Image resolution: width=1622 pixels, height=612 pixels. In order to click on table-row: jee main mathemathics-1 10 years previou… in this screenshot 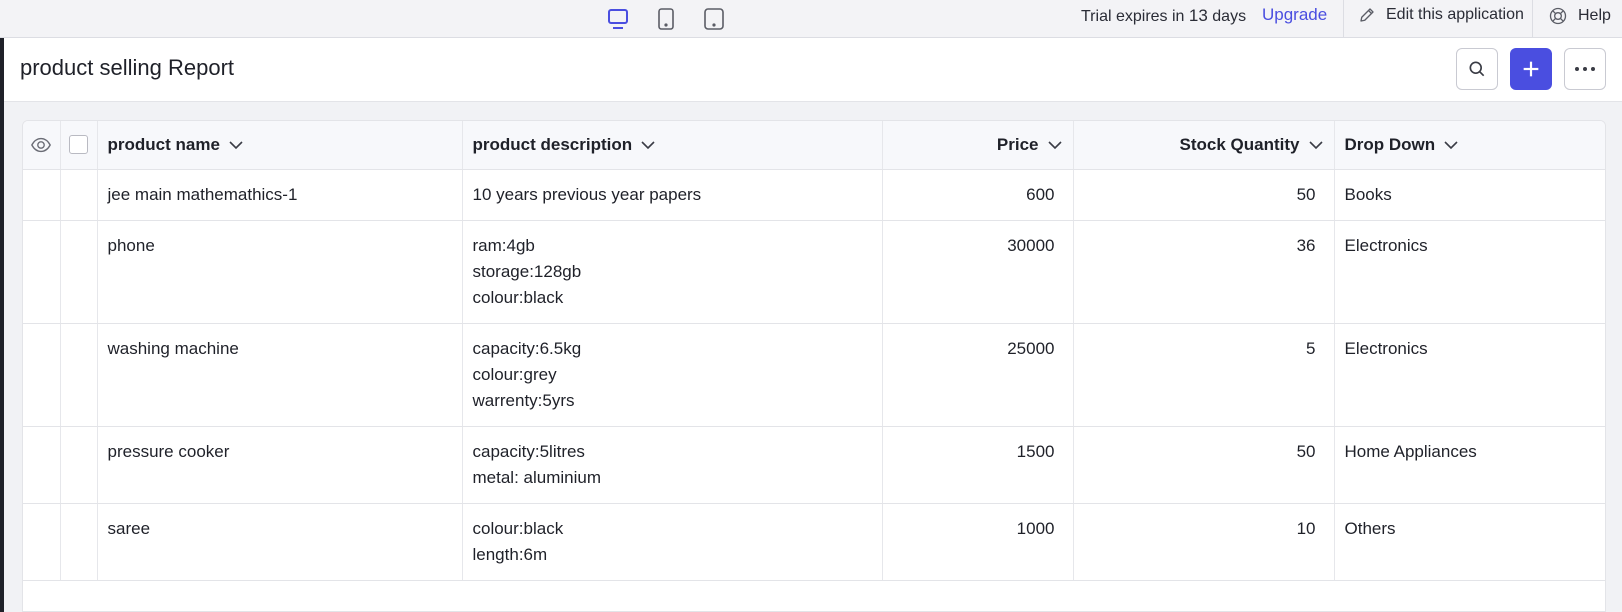, I will do `click(814, 195)`.